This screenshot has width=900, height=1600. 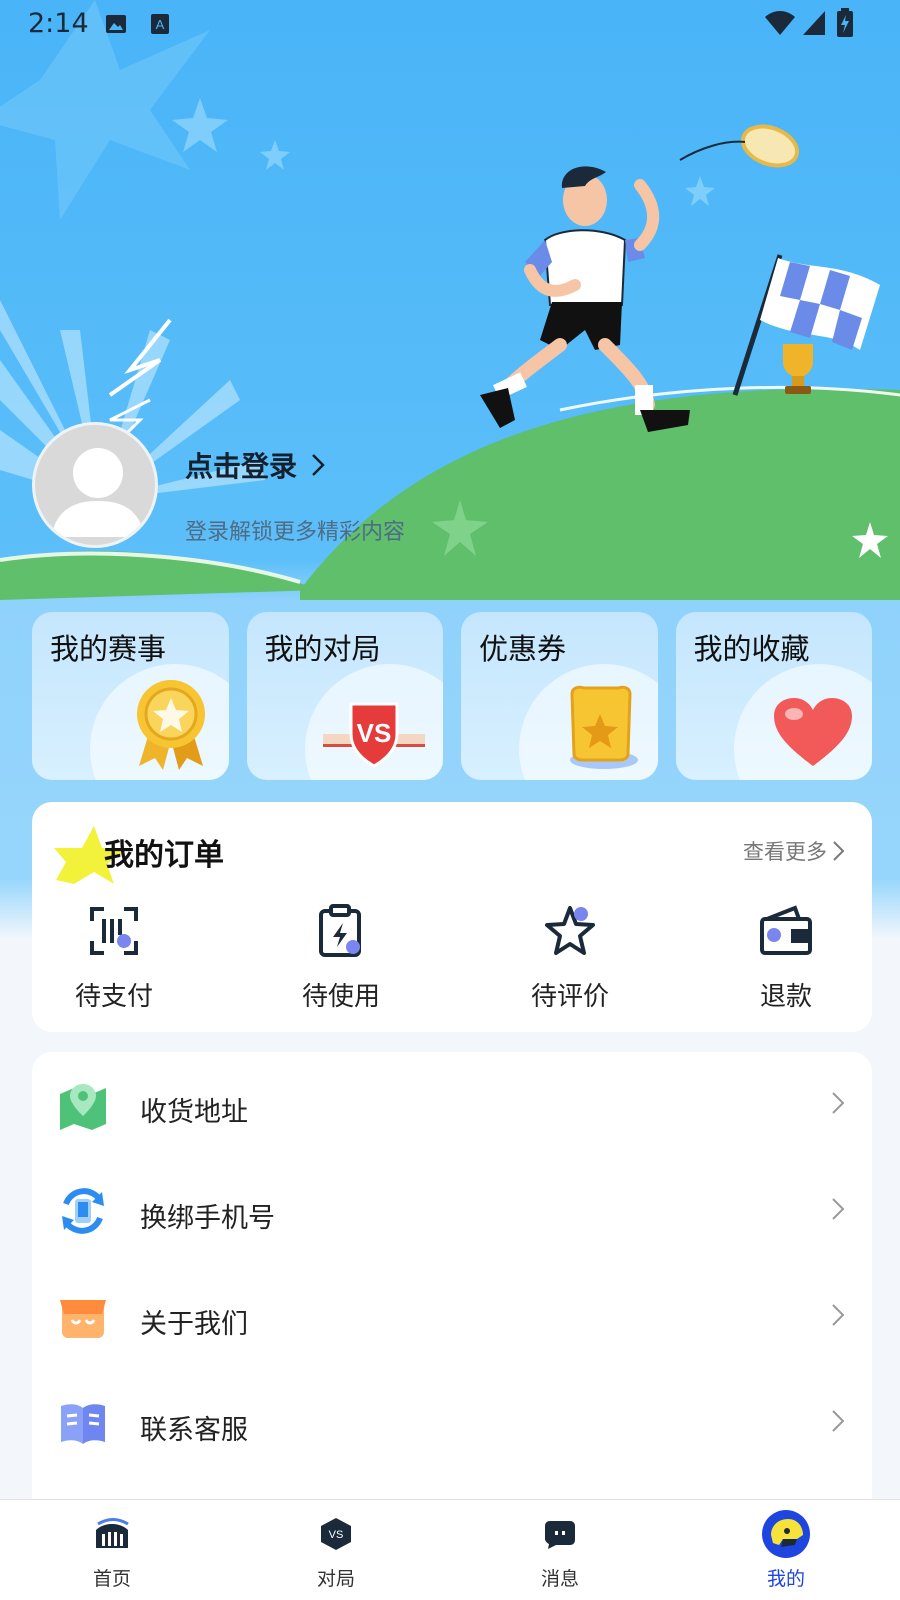 What do you see at coordinates (559, 1579) in the screenshot?
I see `tab-label: 消息` at bounding box center [559, 1579].